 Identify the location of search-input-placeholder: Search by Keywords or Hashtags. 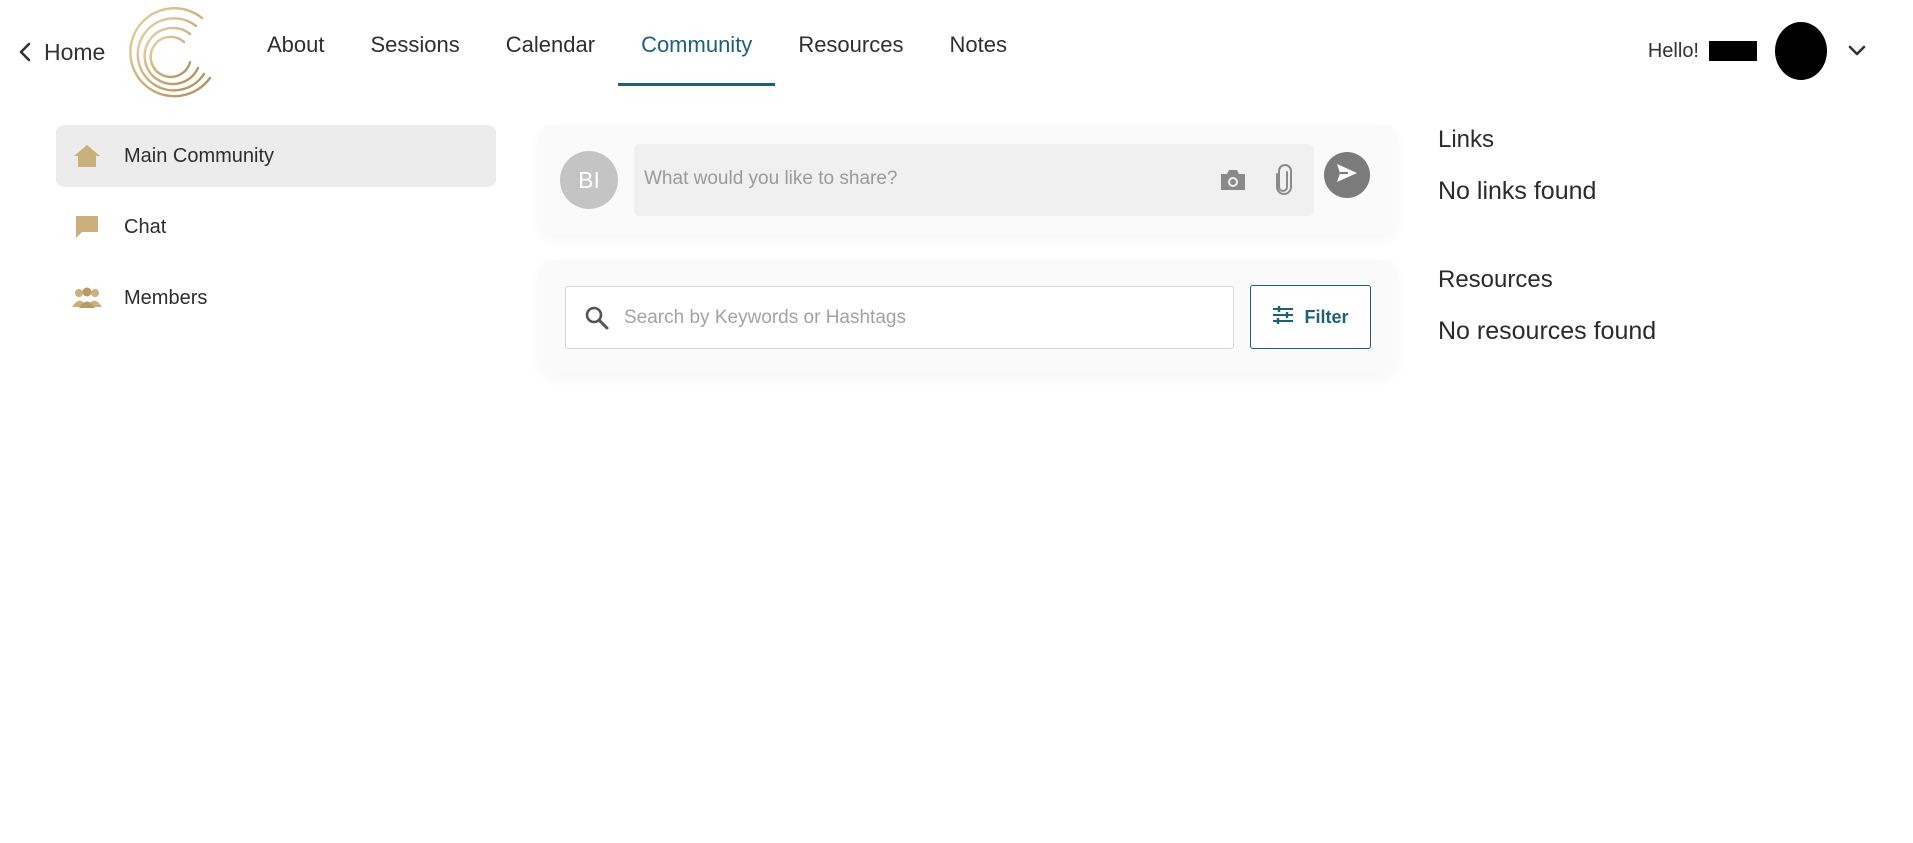
(765, 317).